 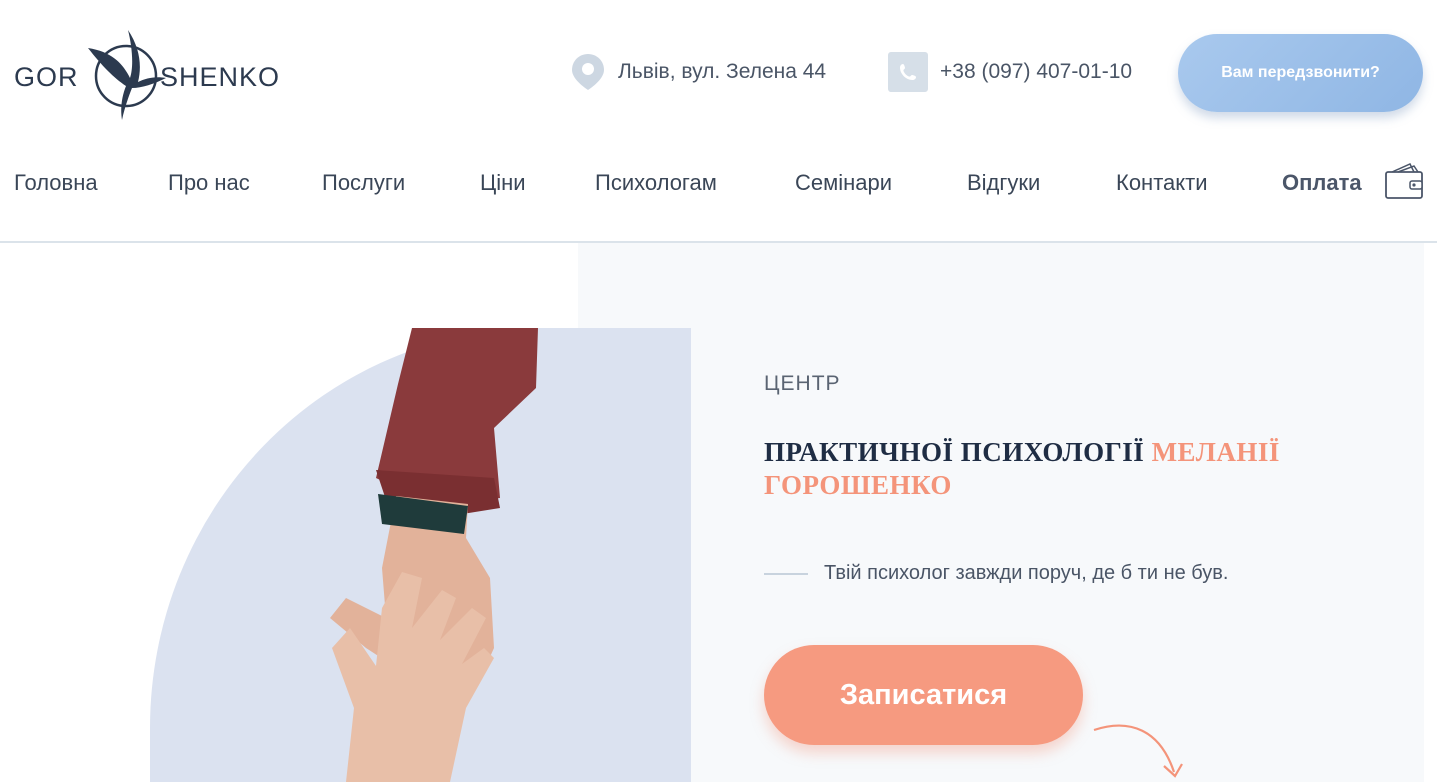 What do you see at coordinates (363, 183) in the screenshot?
I see `nav-item-services: Послуги` at bounding box center [363, 183].